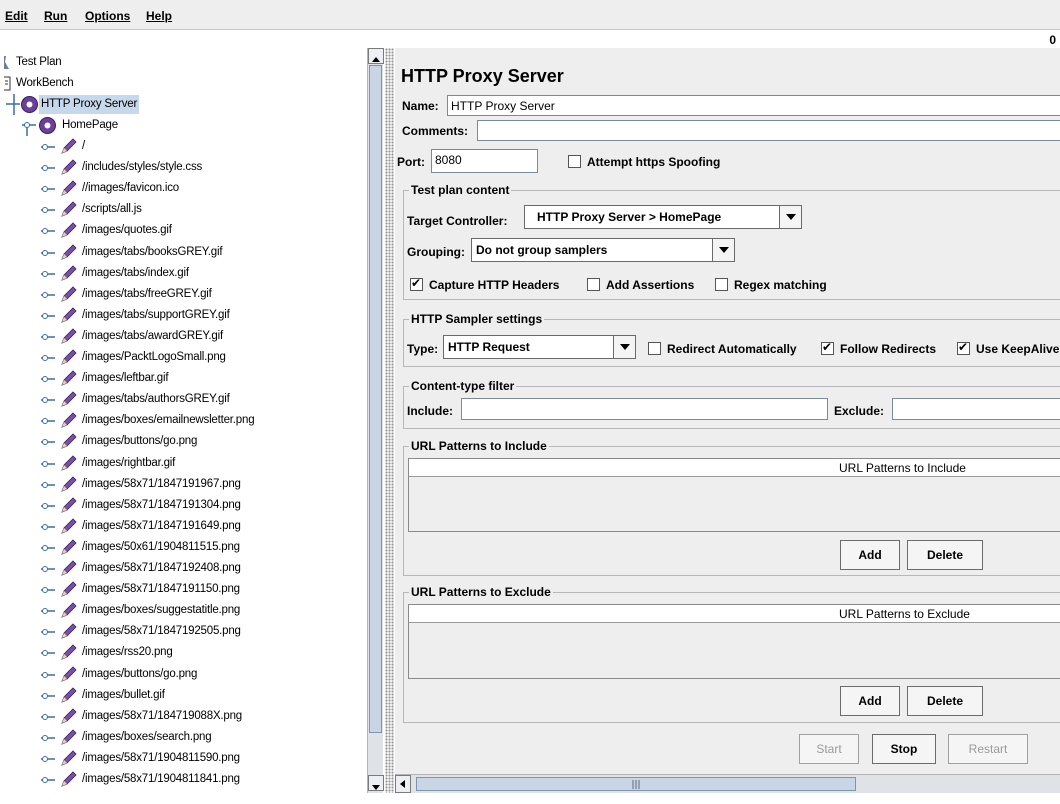 Image resolution: width=1060 pixels, height=804 pixels. What do you see at coordinates (574, 161) in the screenshot?
I see `https-spoofing-checkbox` at bounding box center [574, 161].